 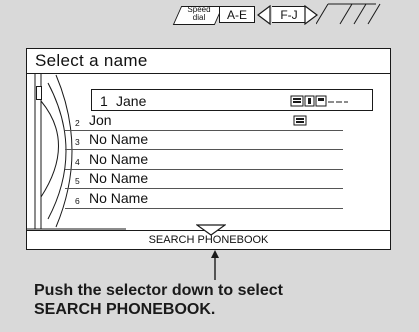 I want to click on header-bar: Select a name, so click(x=208, y=61).